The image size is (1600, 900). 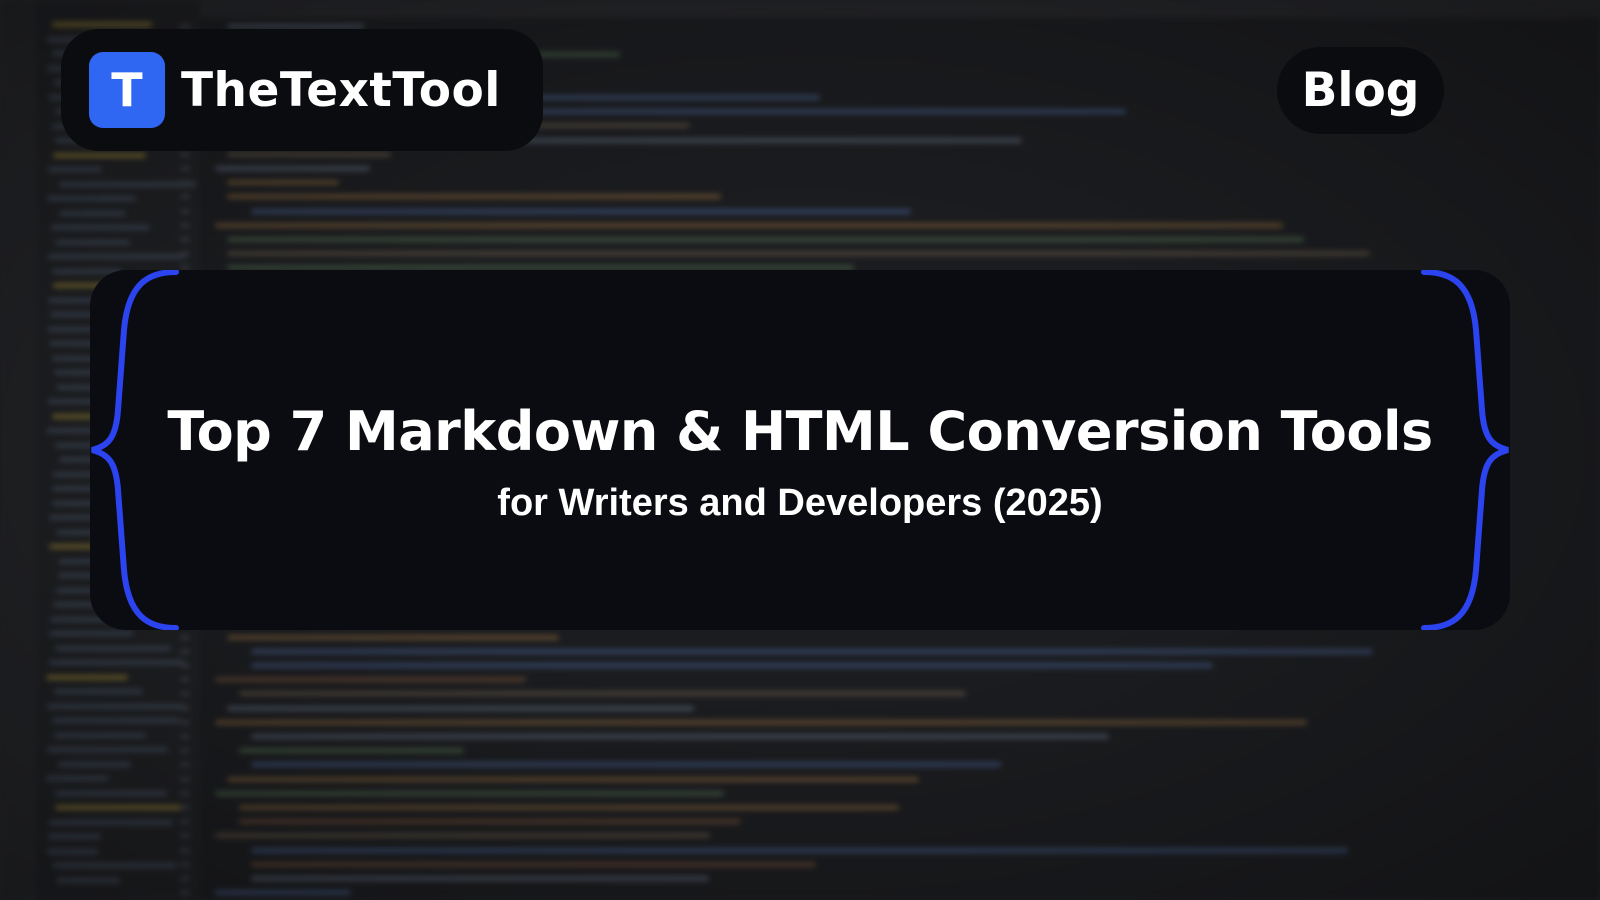 What do you see at coordinates (800, 503) in the screenshot?
I see `page-subtitle: for Writers and Developers (2025)` at bounding box center [800, 503].